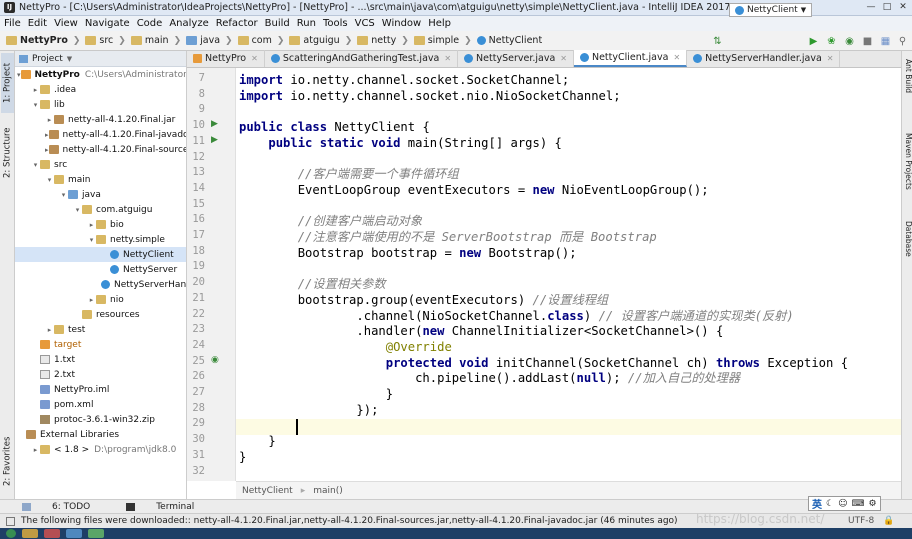 Image resolution: width=912 pixels, height=539 pixels. What do you see at coordinates (100, 74) in the screenshot?
I see `tree-item-nettypro: ▾ NettyPro C:\Users\Administrator\IdeaP` at bounding box center [100, 74].